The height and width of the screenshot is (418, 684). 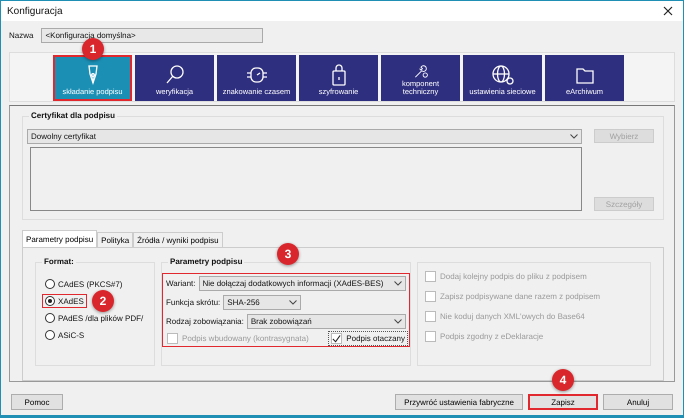 I want to click on tab: Polityka, so click(x=115, y=239).